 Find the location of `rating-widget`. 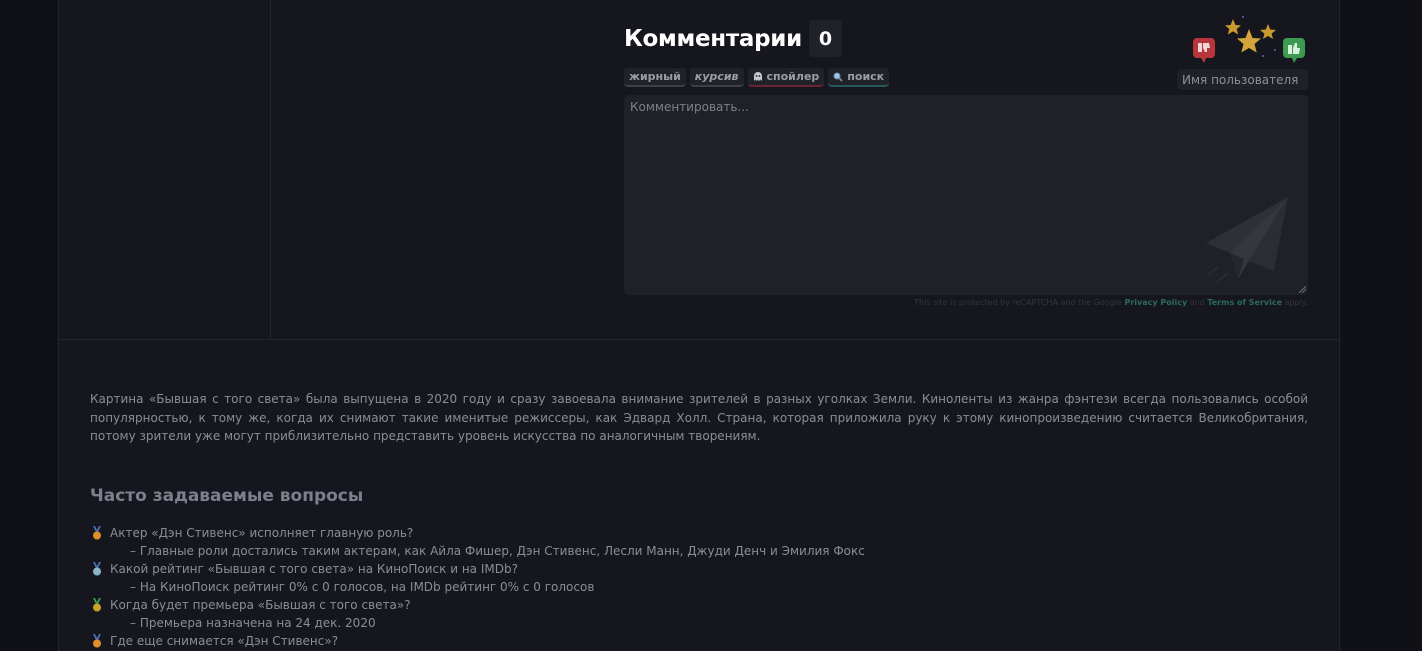

rating-widget is located at coordinates (1250, 40).